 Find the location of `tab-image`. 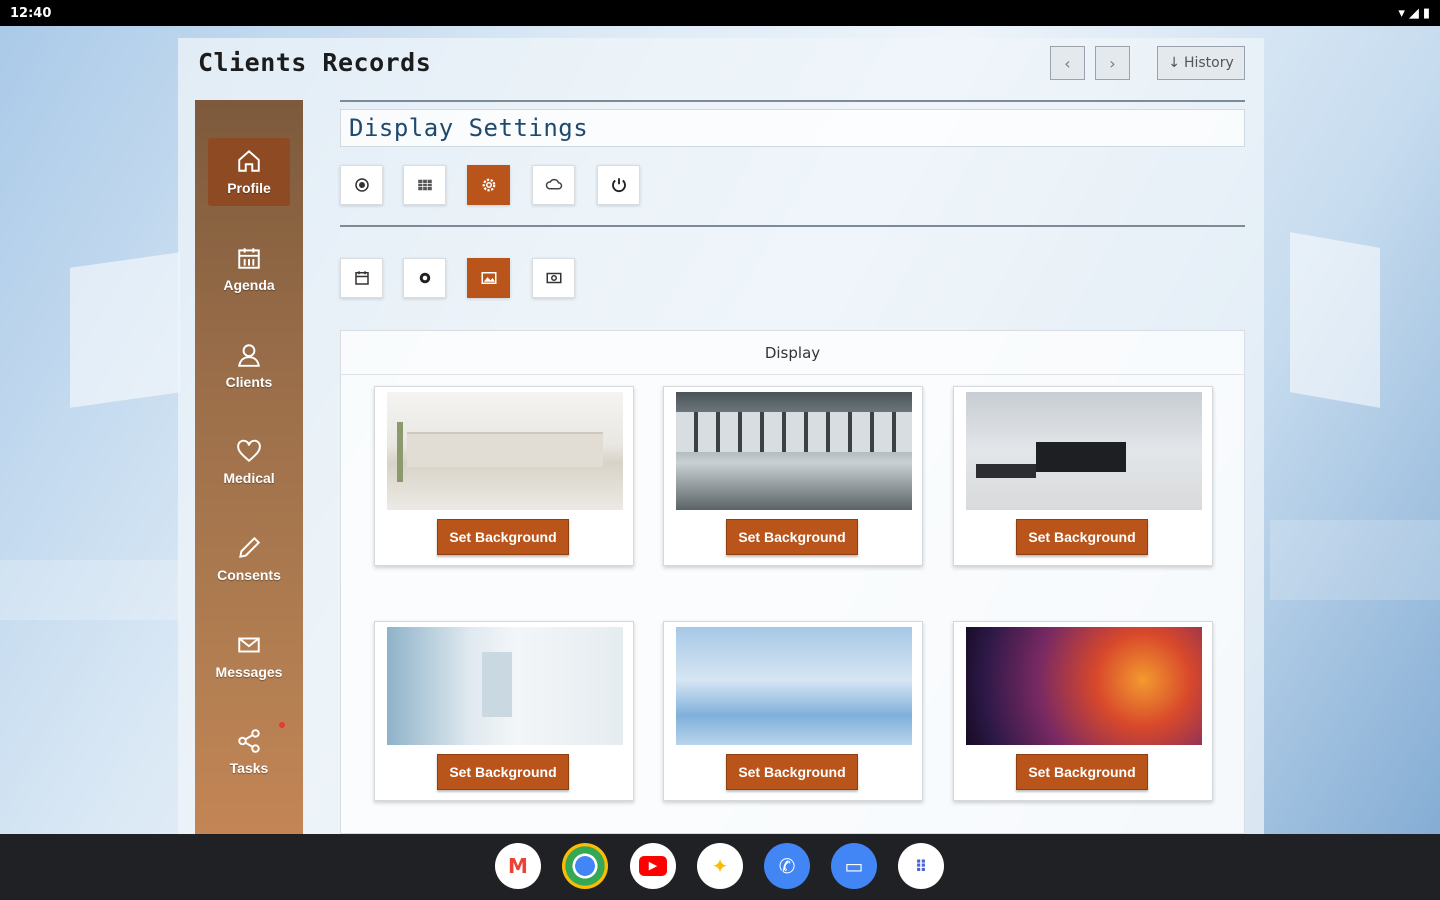

tab-image is located at coordinates (488, 278).